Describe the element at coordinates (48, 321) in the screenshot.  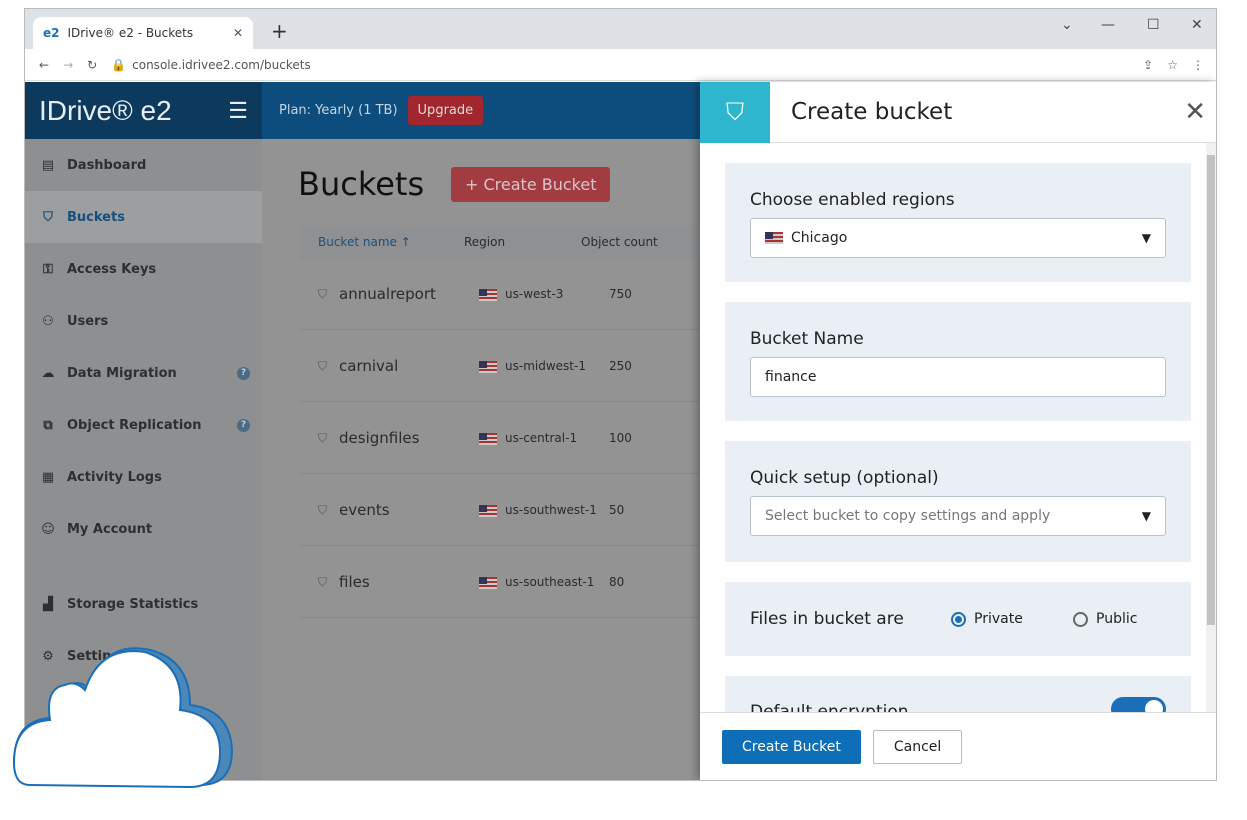
I see `users-icon: ⚇` at that location.